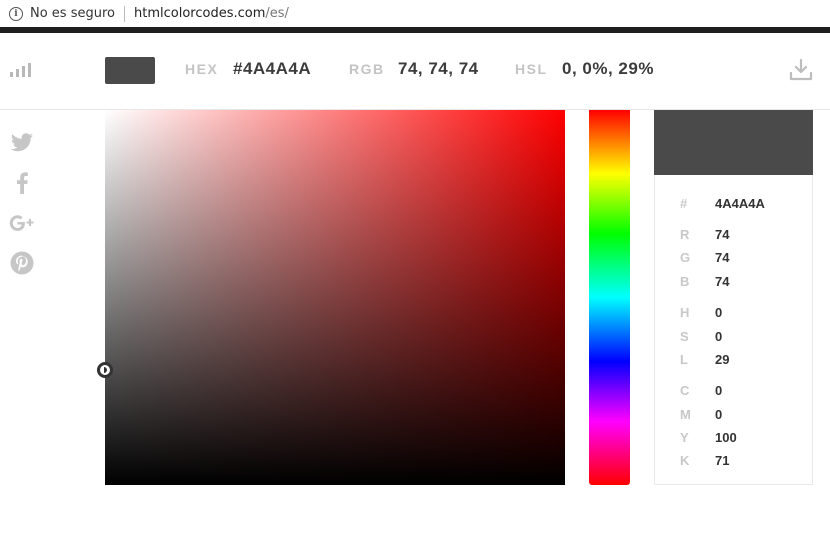  I want to click on info-icon: i, so click(16, 13).